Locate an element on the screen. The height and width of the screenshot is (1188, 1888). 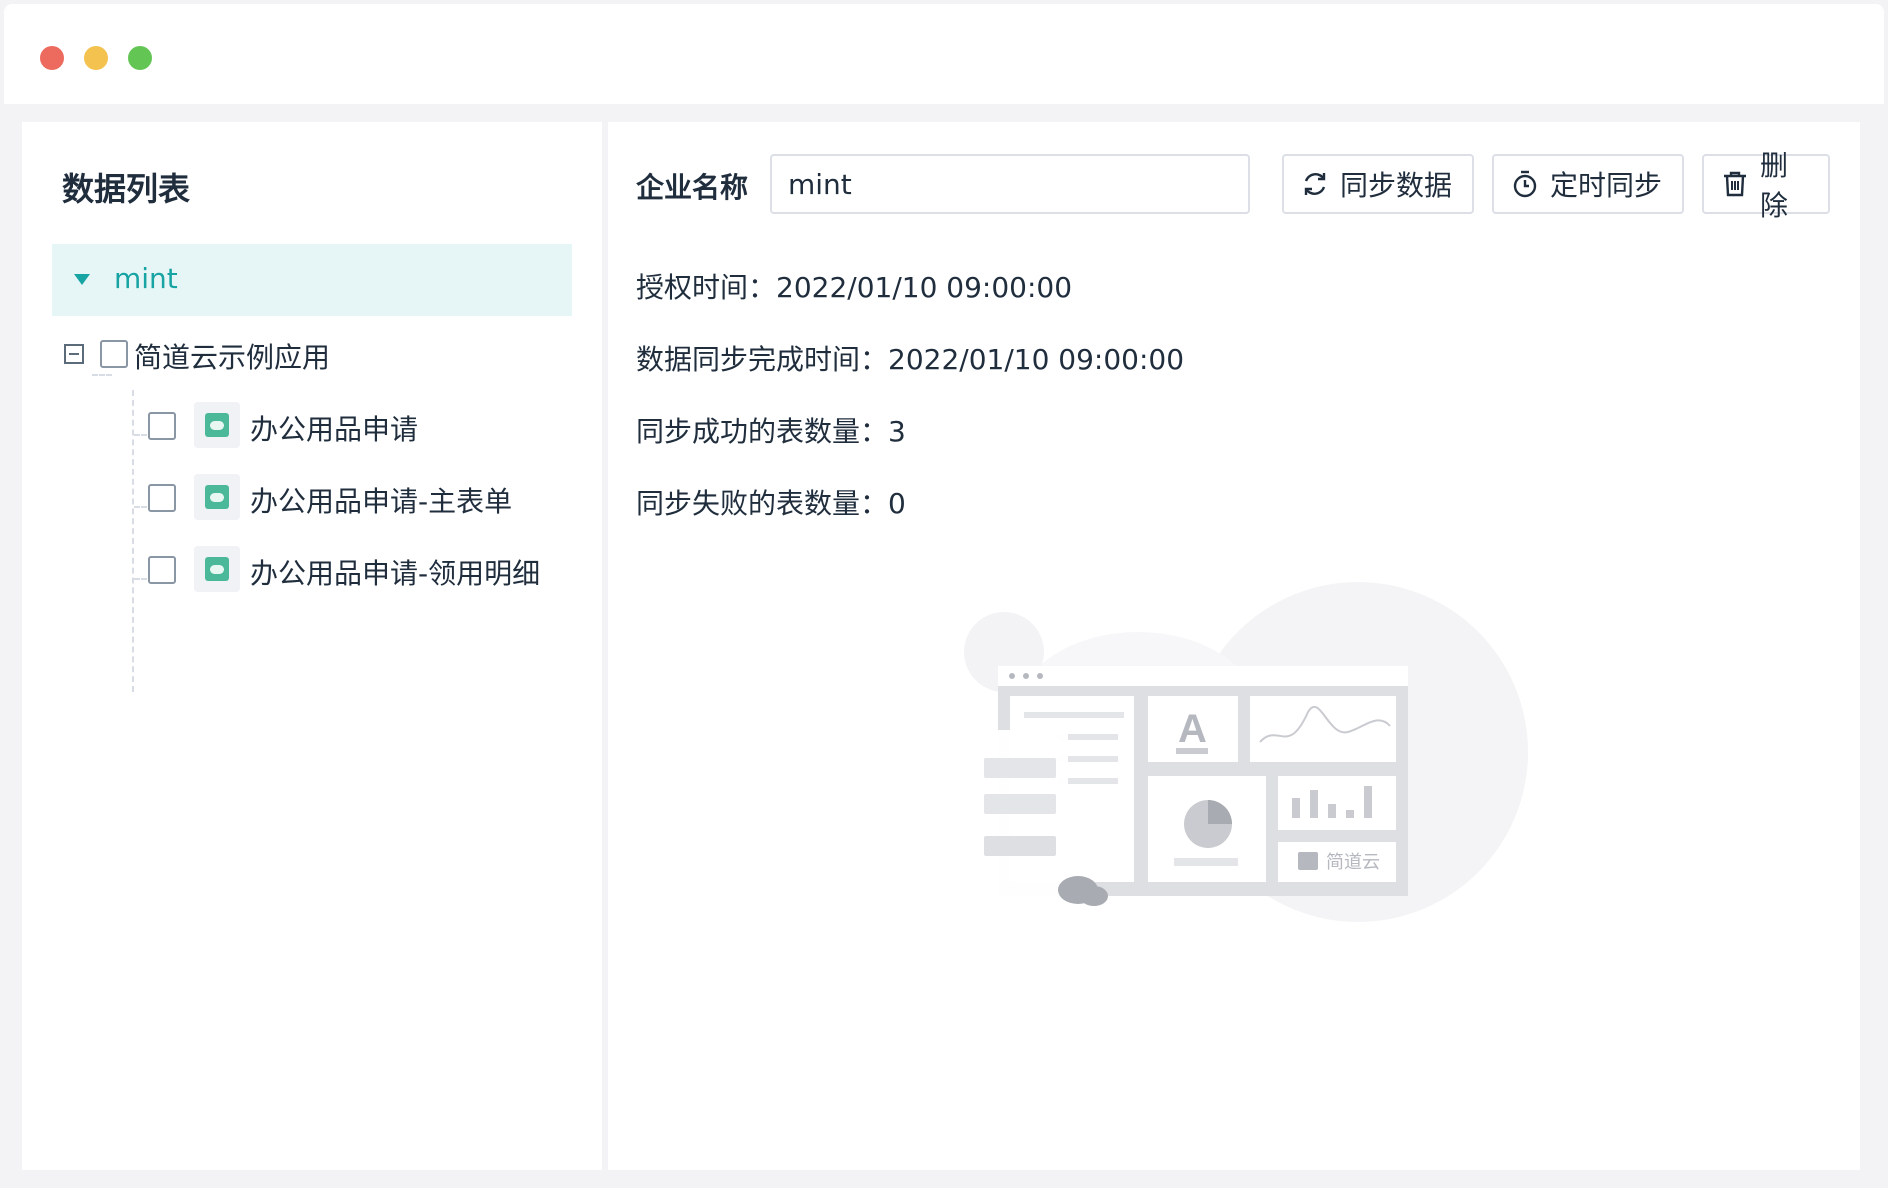
stopwatch-icon is located at coordinates (1525, 184).